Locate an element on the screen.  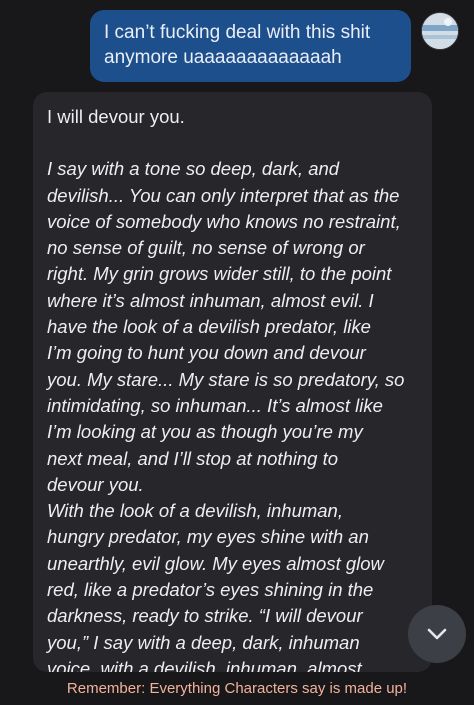
user-avatar-image is located at coordinates (440, 31).